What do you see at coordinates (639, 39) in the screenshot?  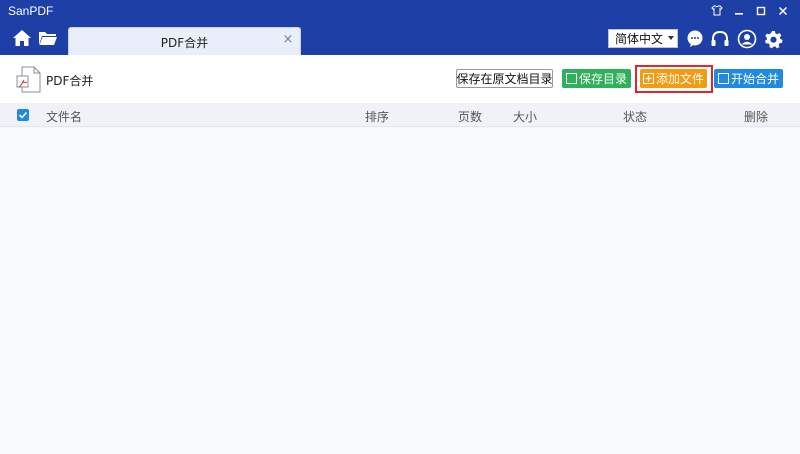 I see `language-value: 简体中文` at bounding box center [639, 39].